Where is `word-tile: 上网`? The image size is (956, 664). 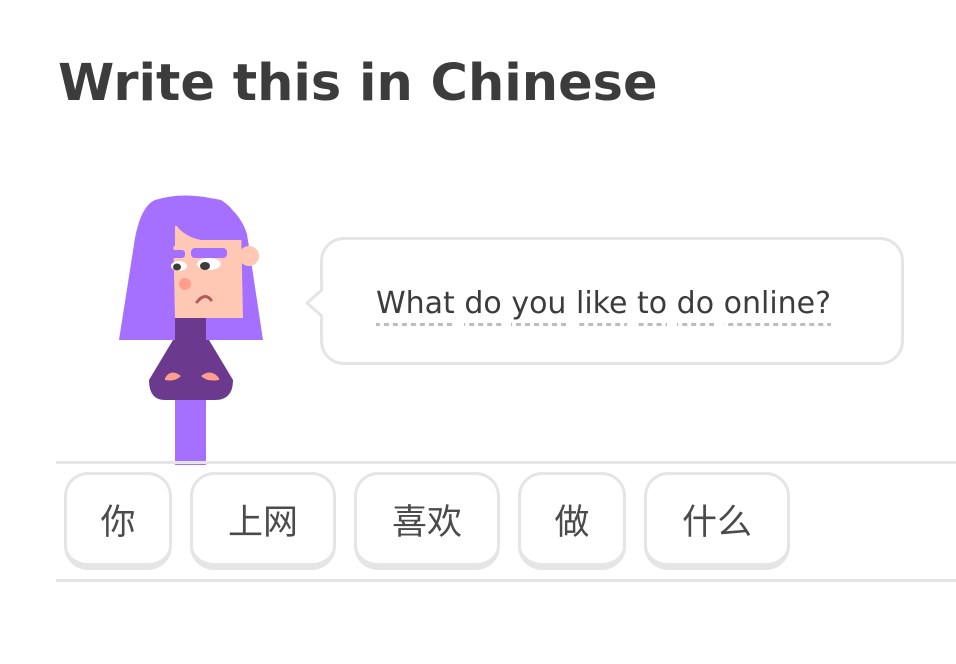
word-tile: 上网 is located at coordinates (263, 521).